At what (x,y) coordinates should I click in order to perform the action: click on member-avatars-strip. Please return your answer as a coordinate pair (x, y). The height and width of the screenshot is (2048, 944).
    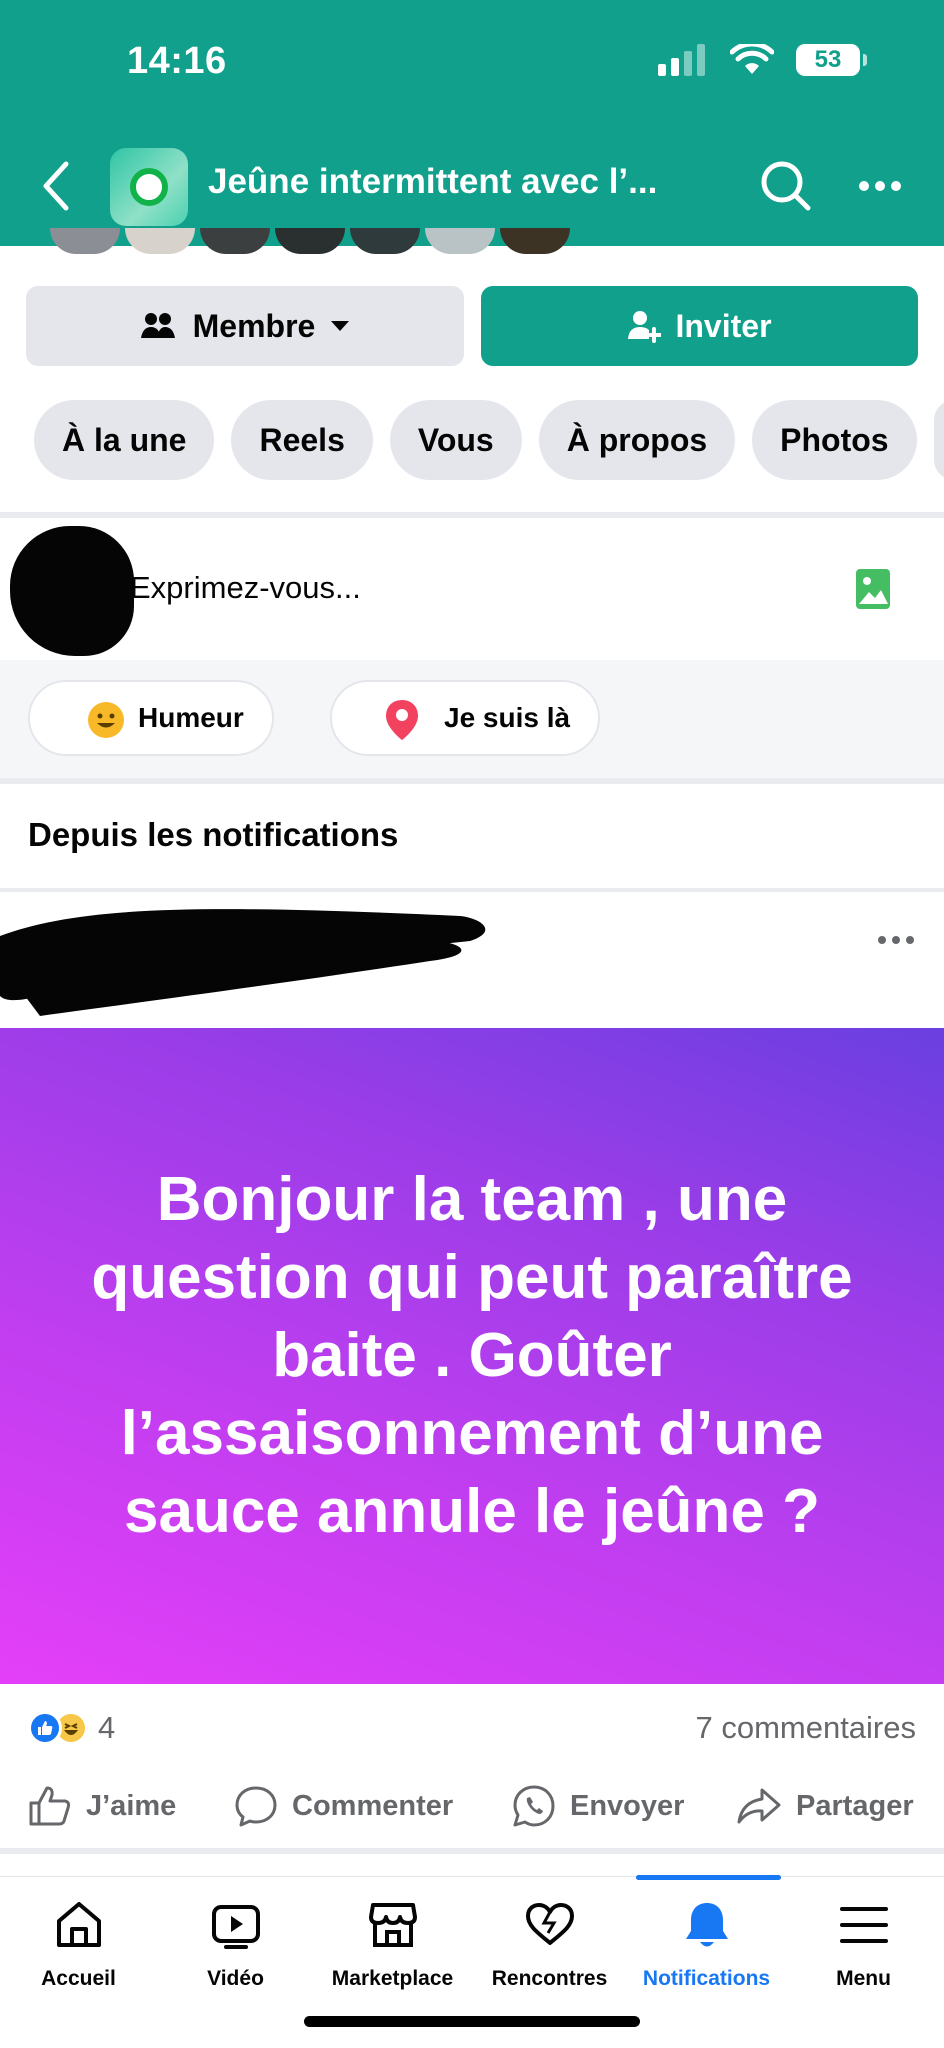
    Looking at the image, I should click on (472, 242).